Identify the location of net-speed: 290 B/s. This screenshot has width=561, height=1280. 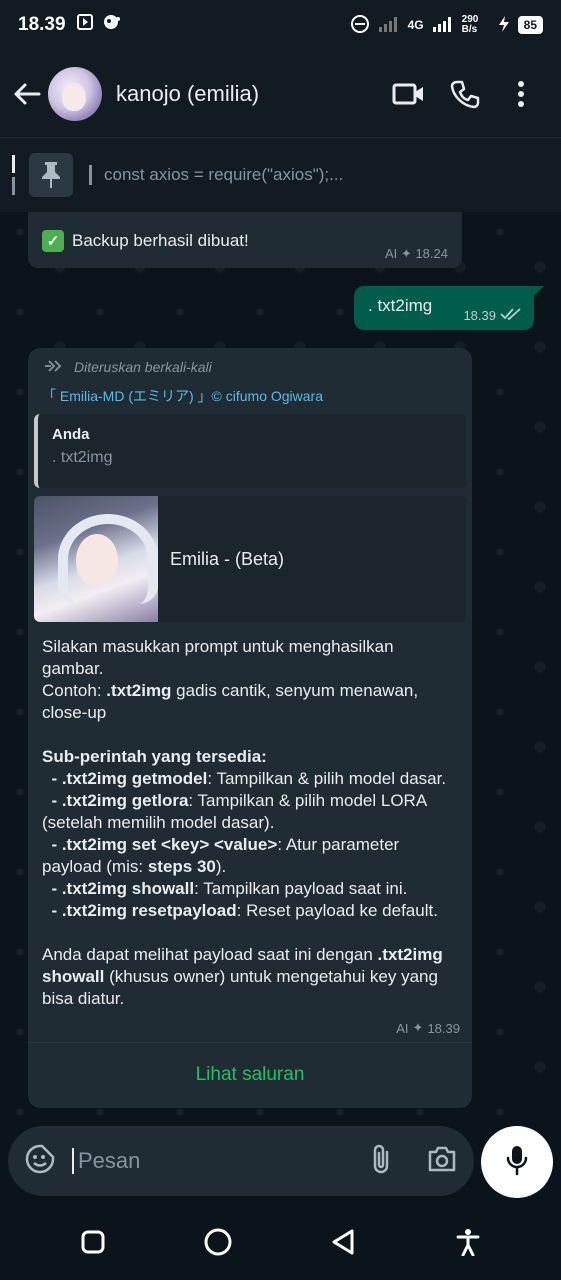
(470, 24).